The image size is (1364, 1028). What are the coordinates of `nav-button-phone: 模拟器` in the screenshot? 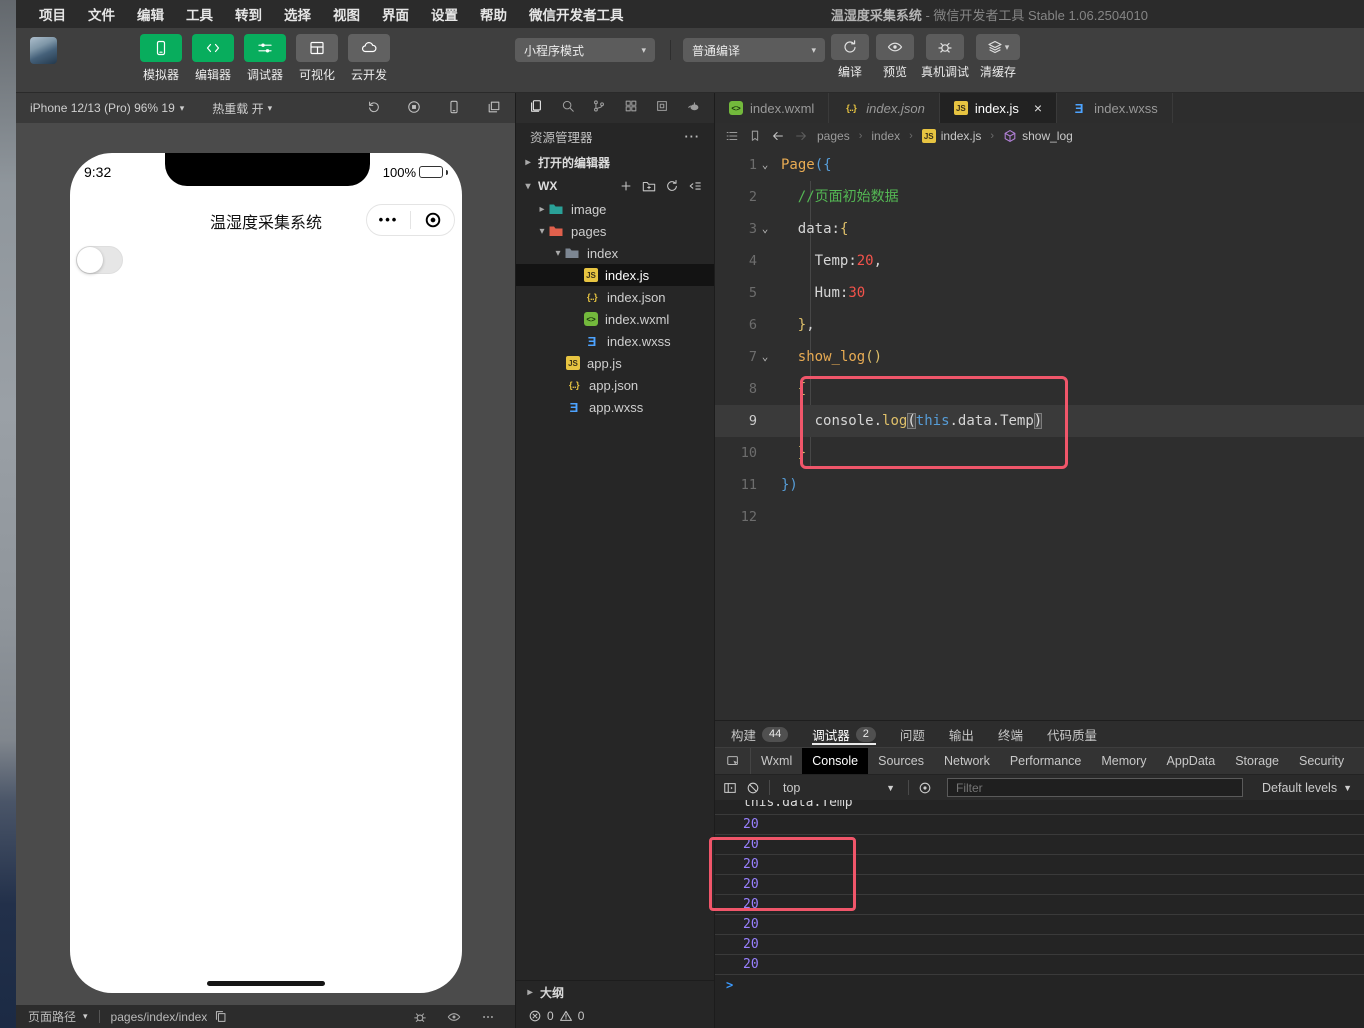 It's located at (161, 58).